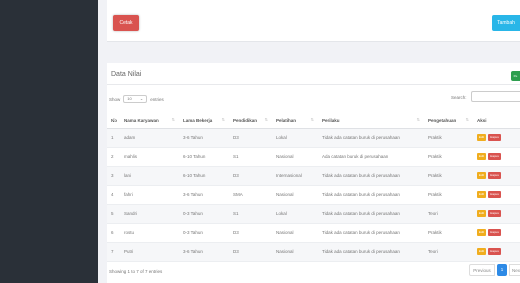  I want to click on table-cell: 5, so click(113, 214).